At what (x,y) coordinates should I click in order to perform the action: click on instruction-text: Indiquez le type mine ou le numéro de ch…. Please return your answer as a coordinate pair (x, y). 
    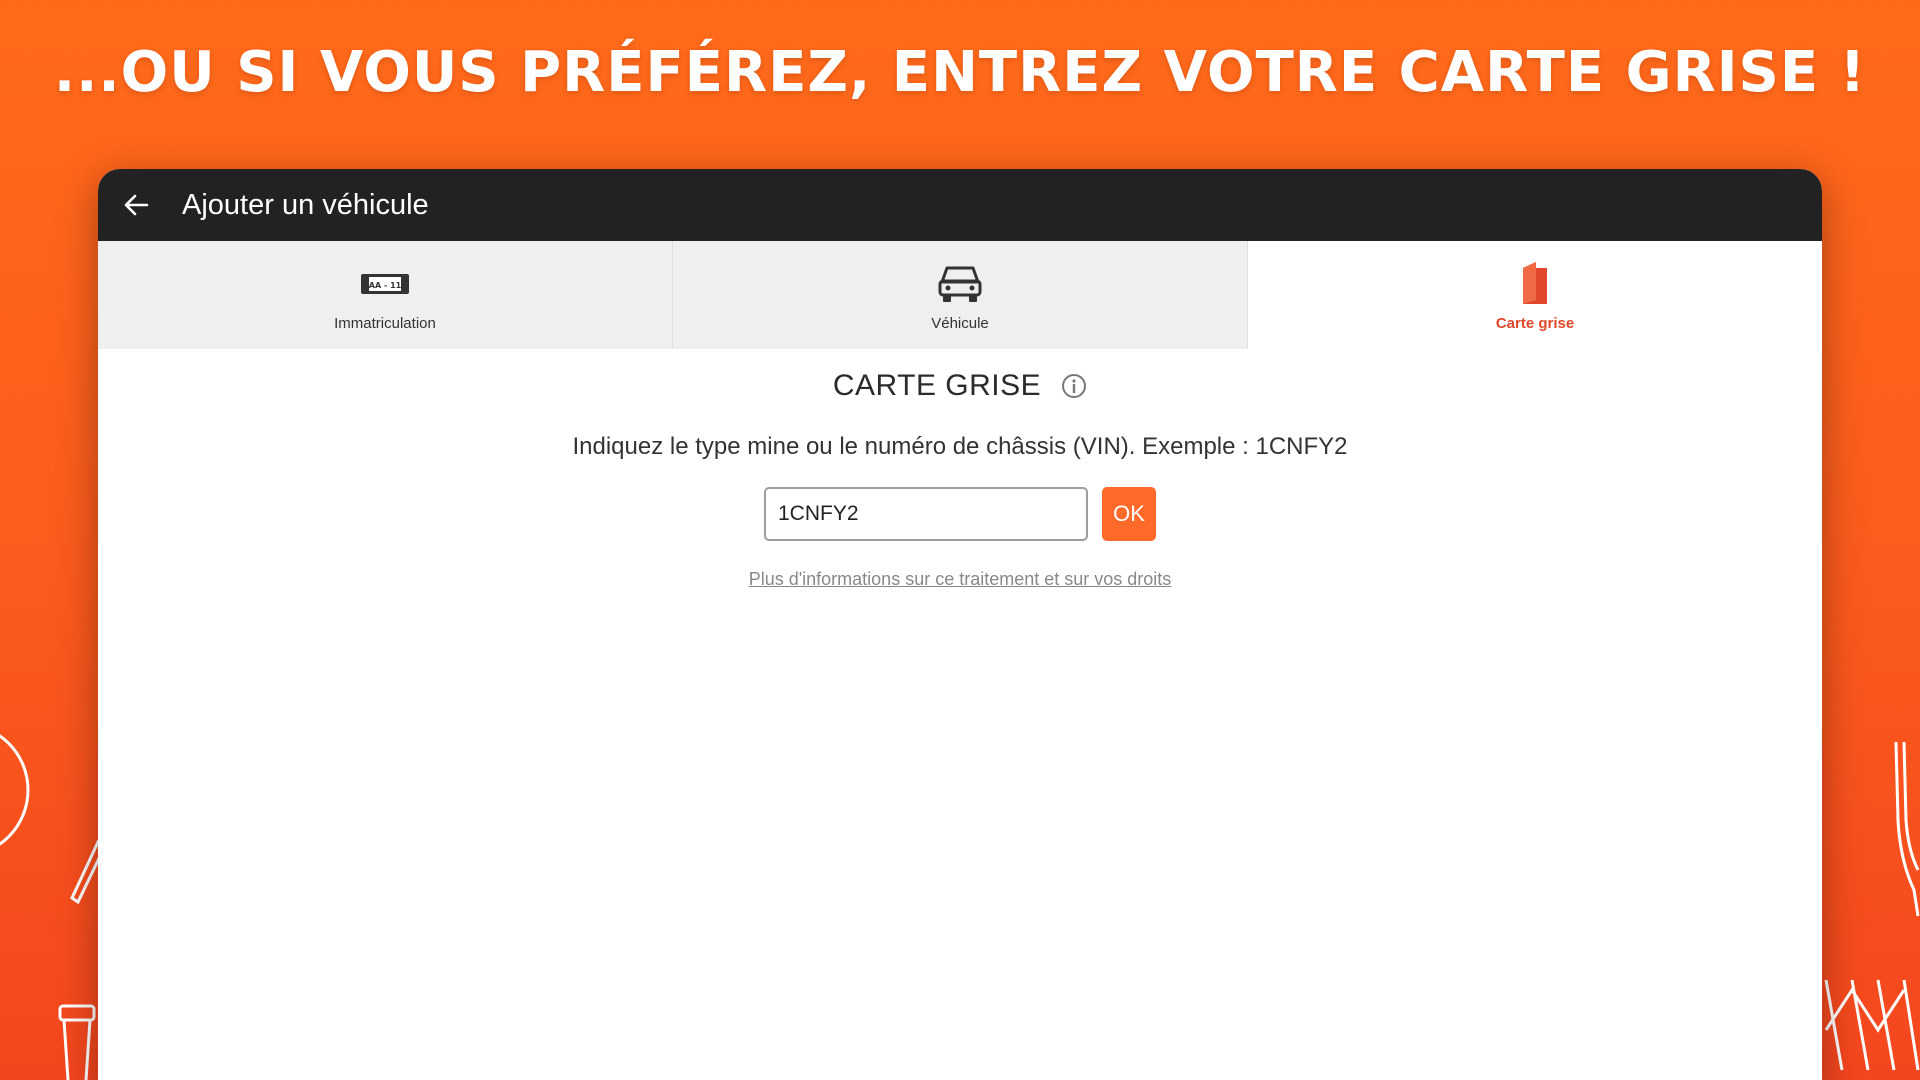
    Looking at the image, I should click on (960, 446).